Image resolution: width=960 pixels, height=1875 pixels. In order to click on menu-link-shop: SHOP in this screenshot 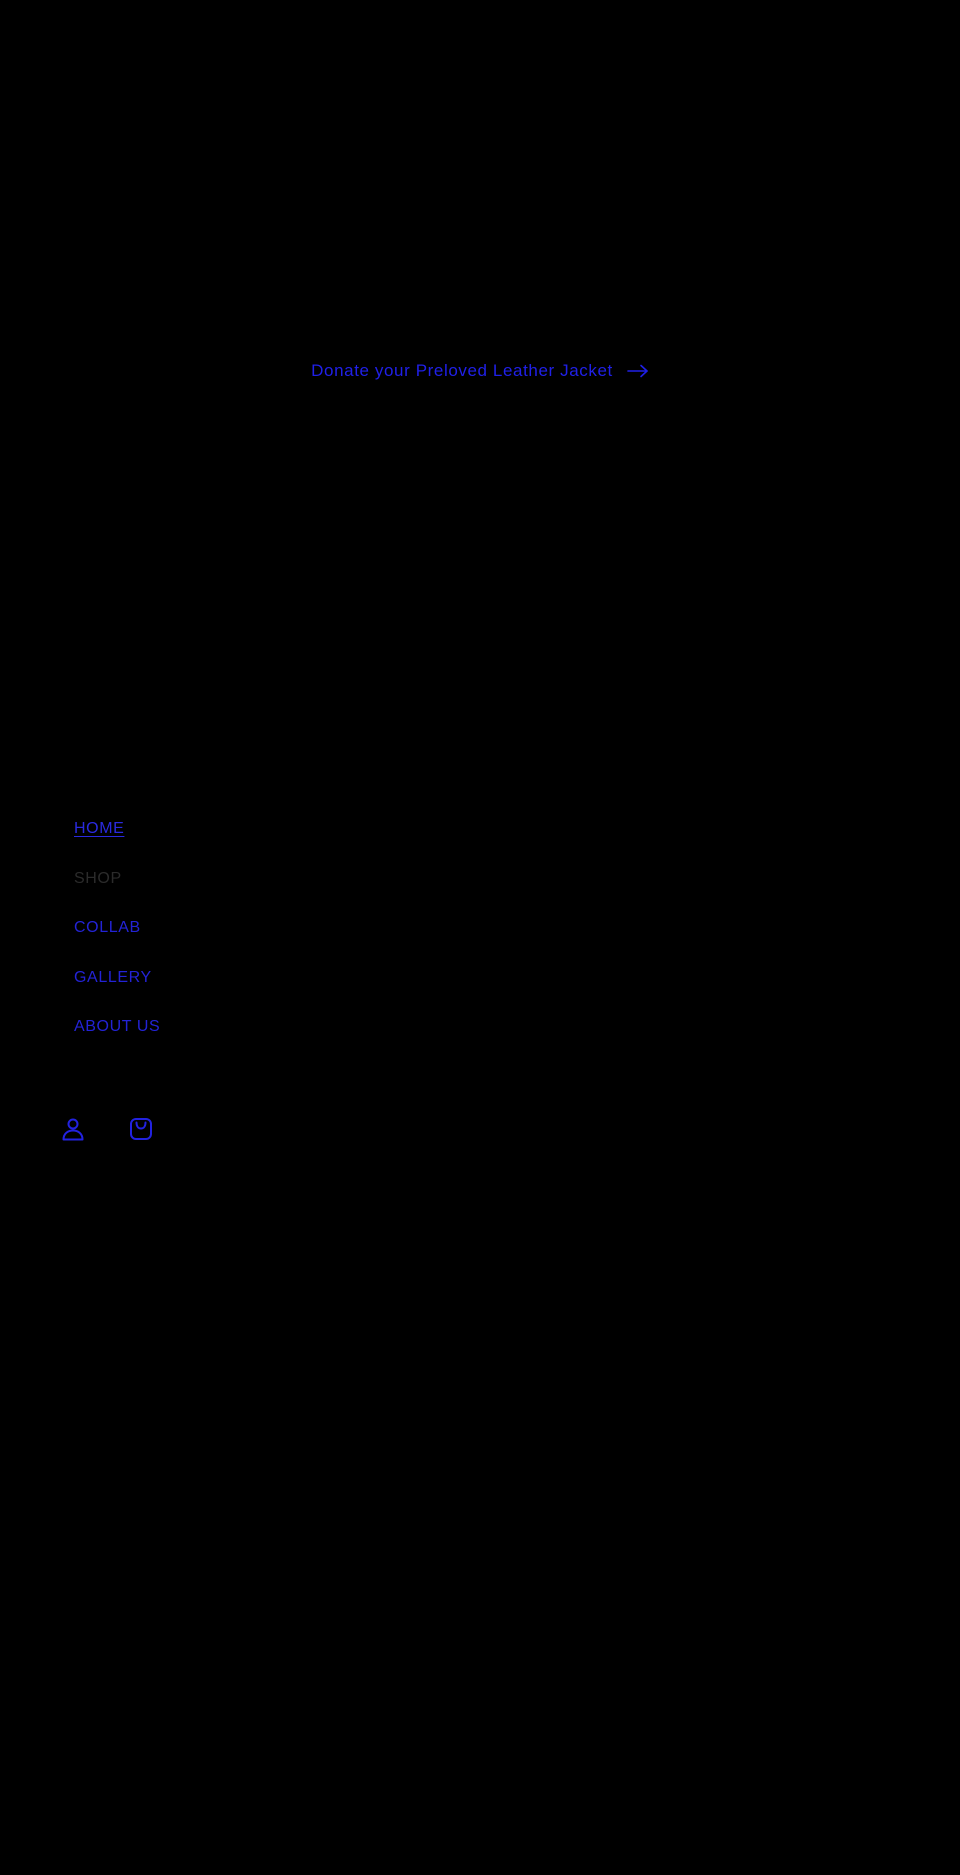, I will do `click(98, 878)`.